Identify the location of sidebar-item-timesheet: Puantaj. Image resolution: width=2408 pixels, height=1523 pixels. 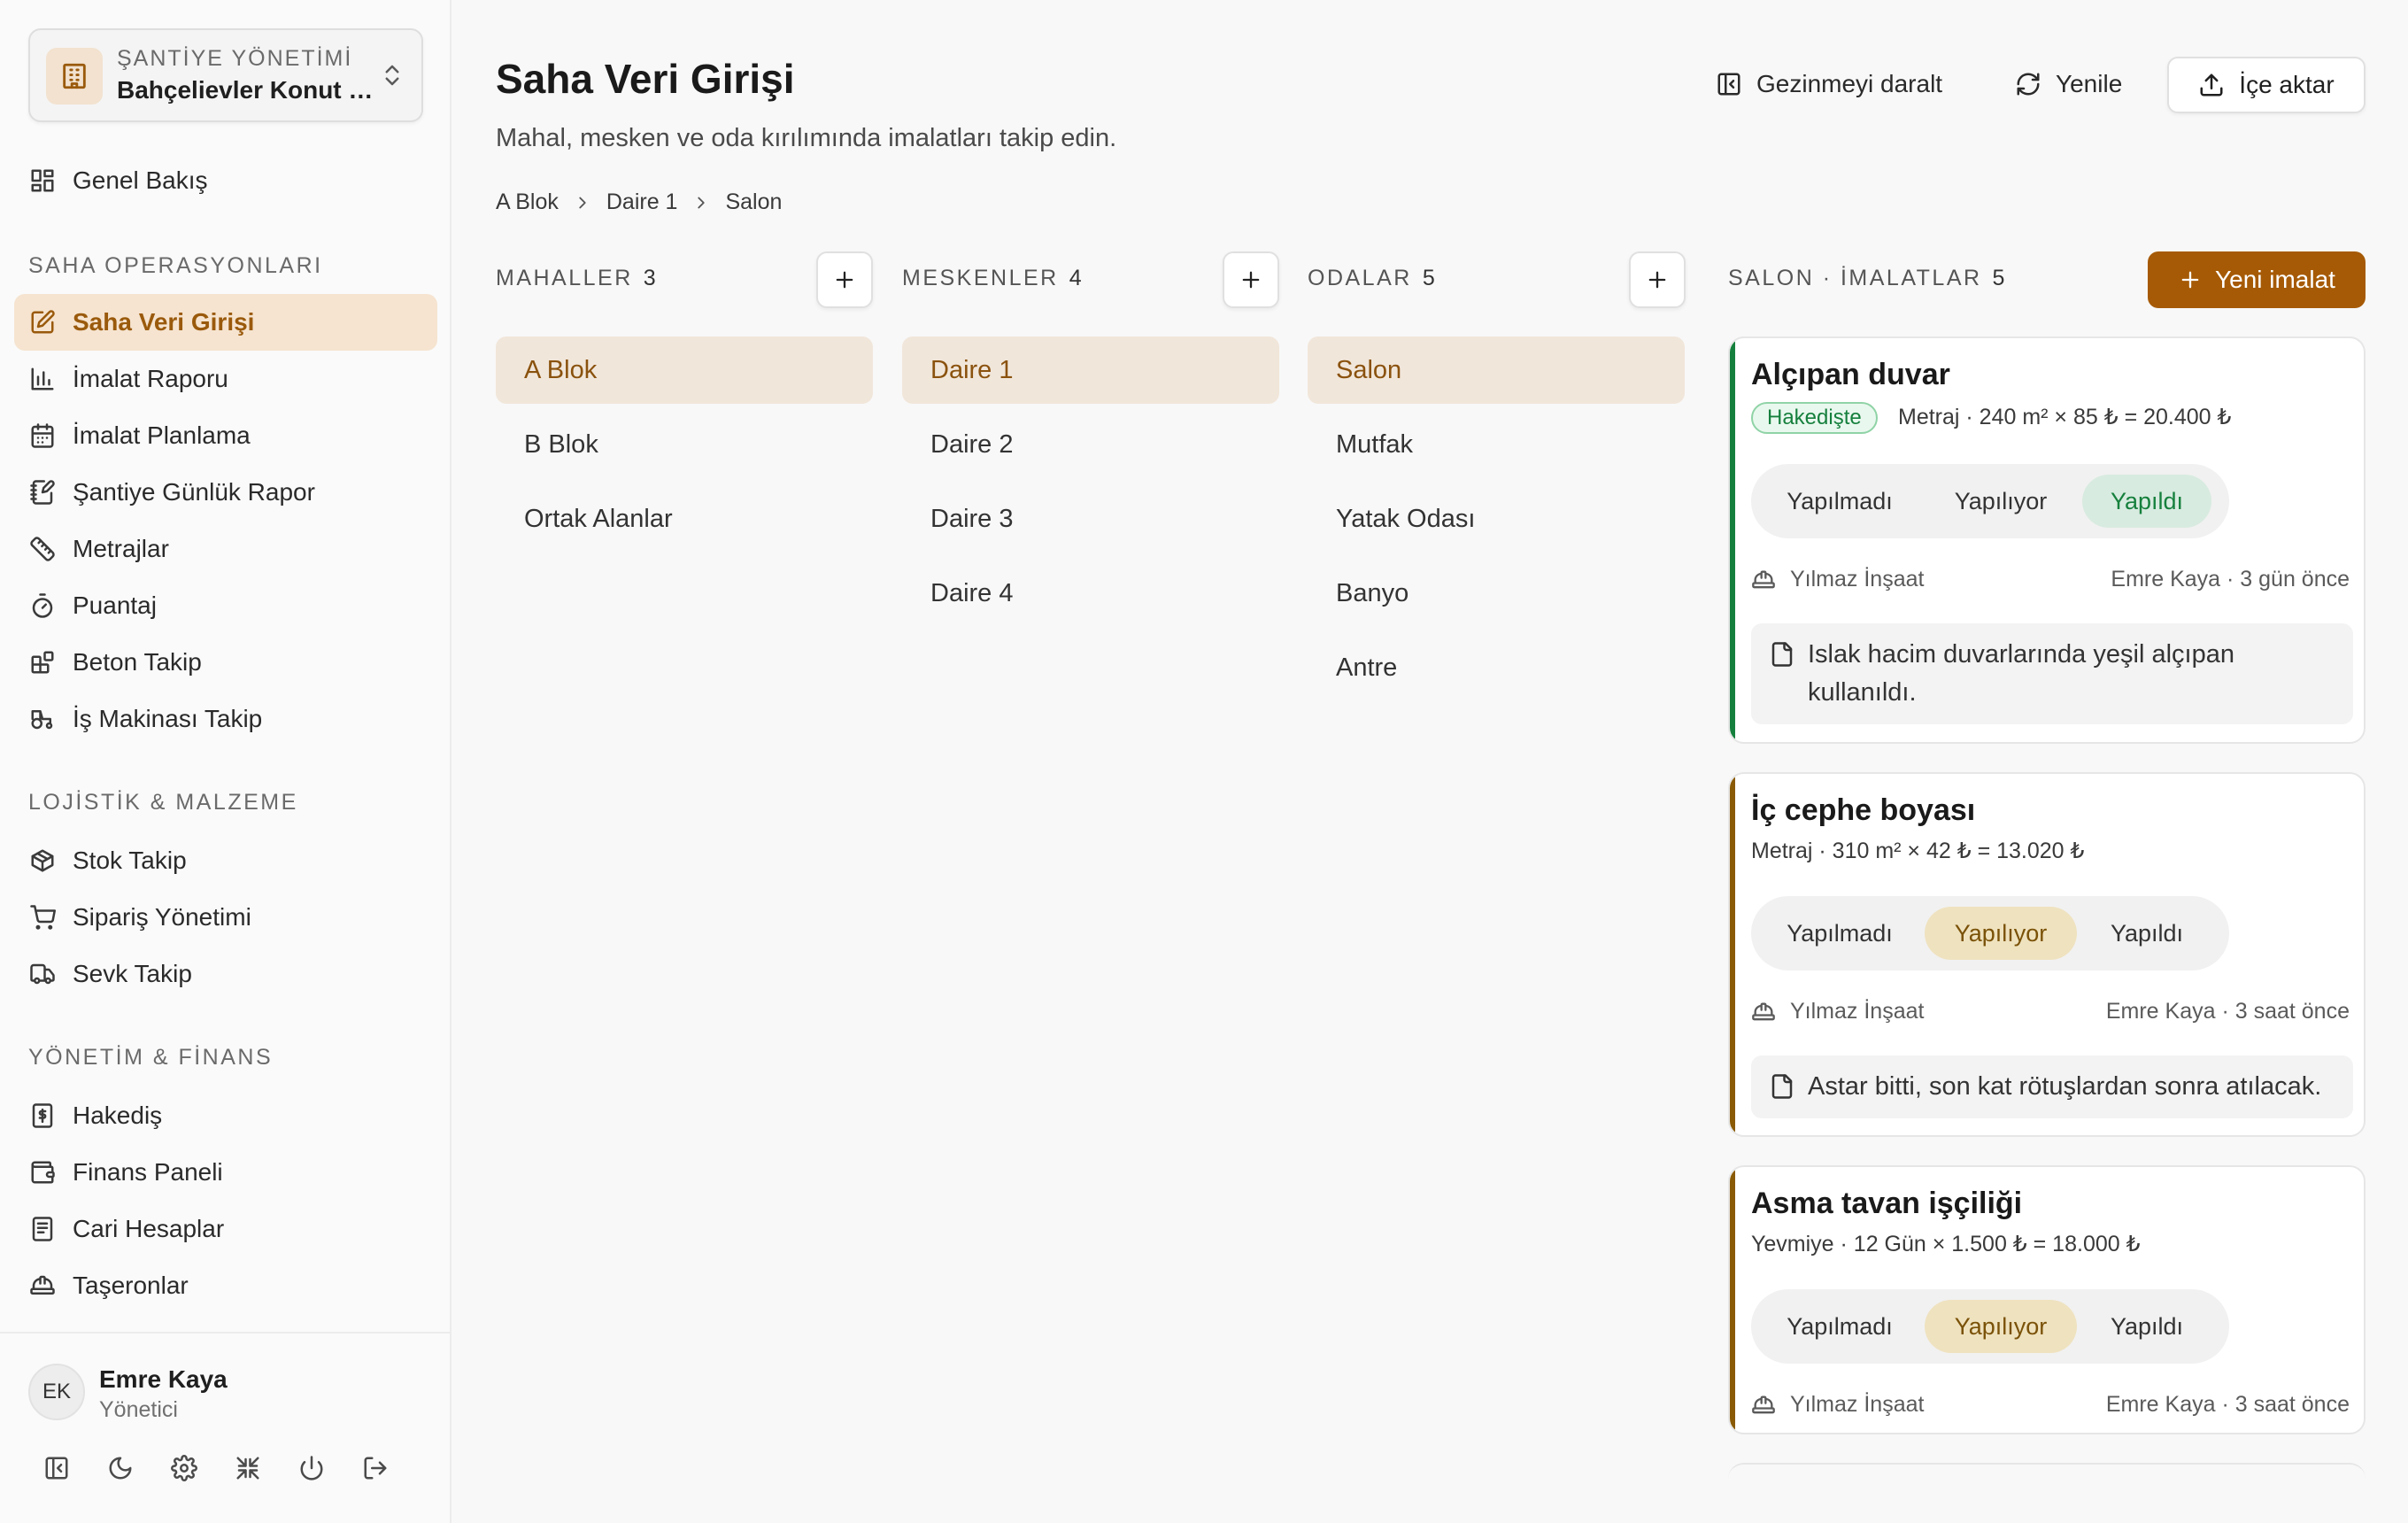
(225, 605).